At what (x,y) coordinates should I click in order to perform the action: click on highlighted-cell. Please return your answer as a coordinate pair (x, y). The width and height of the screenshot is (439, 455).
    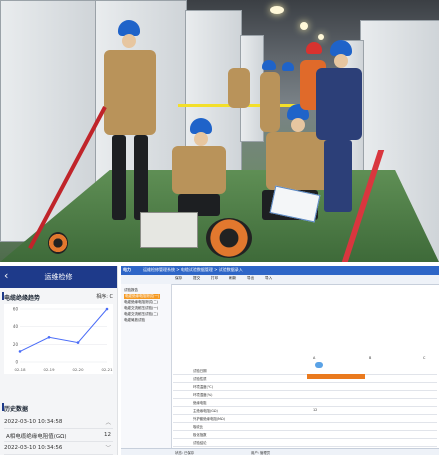
    Looking at the image, I should click on (336, 376).